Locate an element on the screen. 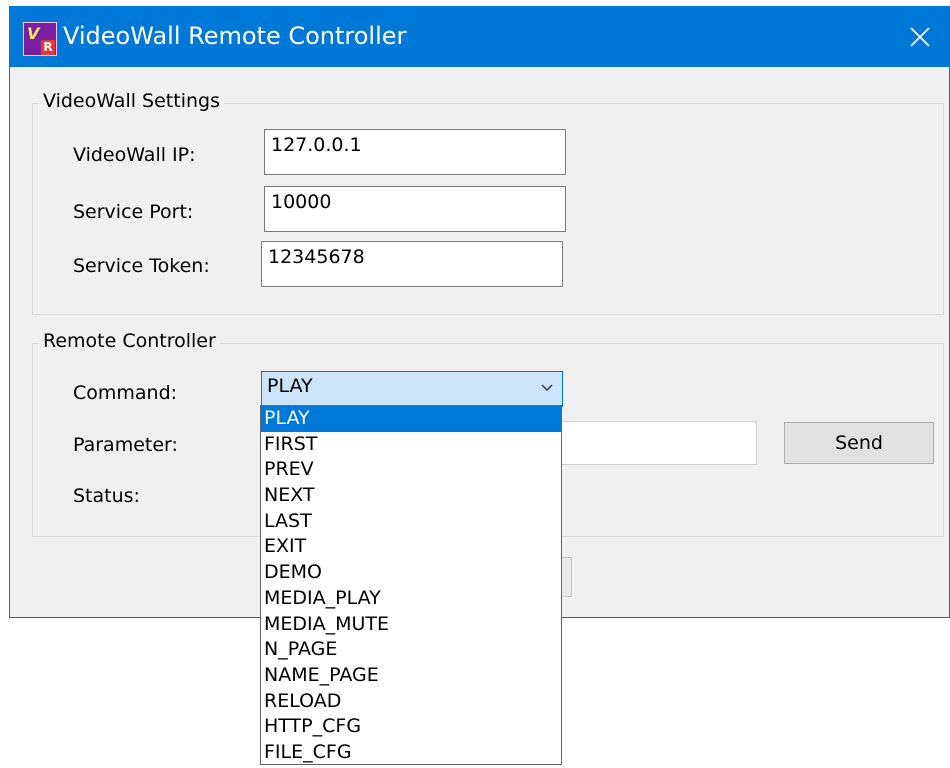  dropdown-option-prev: PREV is located at coordinates (411, 470).